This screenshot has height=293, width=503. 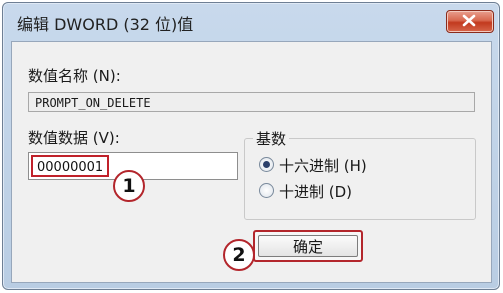 I want to click on radio-decimal-label: 十进制 (D), so click(x=316, y=192).